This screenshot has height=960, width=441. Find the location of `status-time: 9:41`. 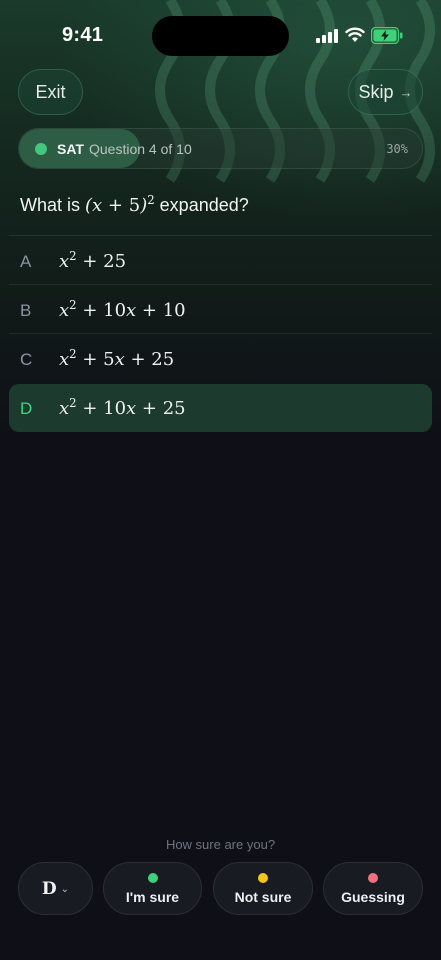

status-time: 9:41 is located at coordinates (83, 35).